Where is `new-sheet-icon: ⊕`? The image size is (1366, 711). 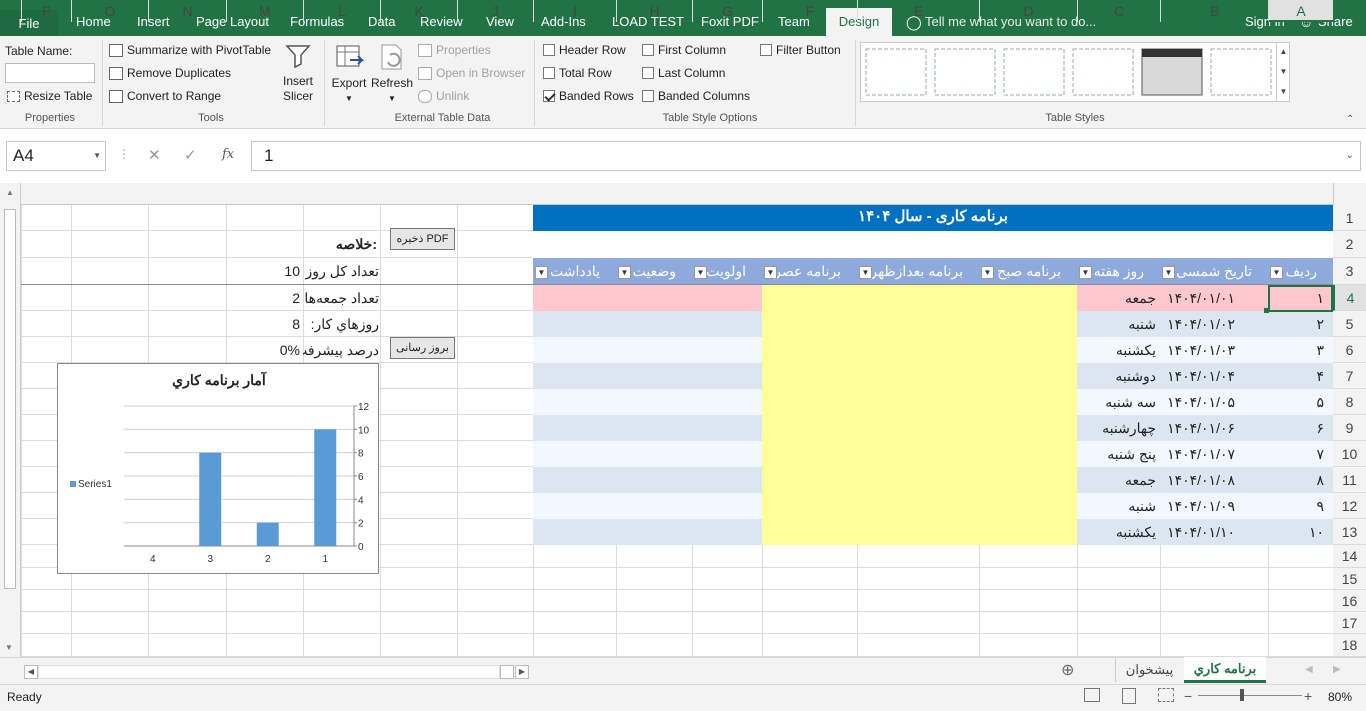
new-sheet-icon: ⊕ is located at coordinates (1067, 670).